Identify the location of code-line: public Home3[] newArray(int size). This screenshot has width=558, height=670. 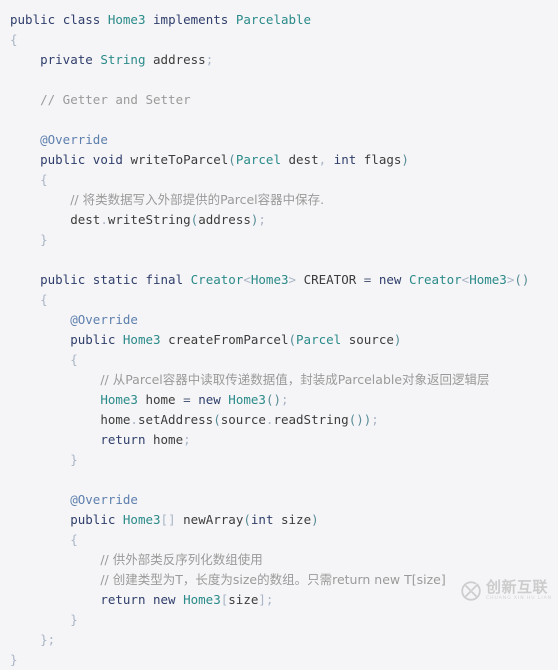
(194, 519).